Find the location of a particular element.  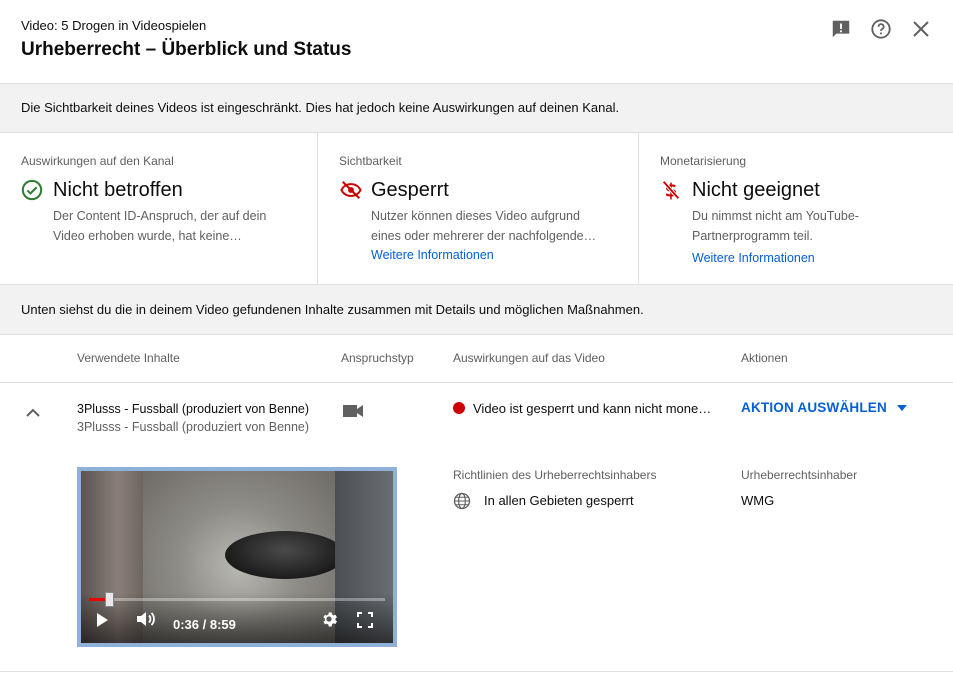

visibility-status: Gesperrt is located at coordinates (410, 190).